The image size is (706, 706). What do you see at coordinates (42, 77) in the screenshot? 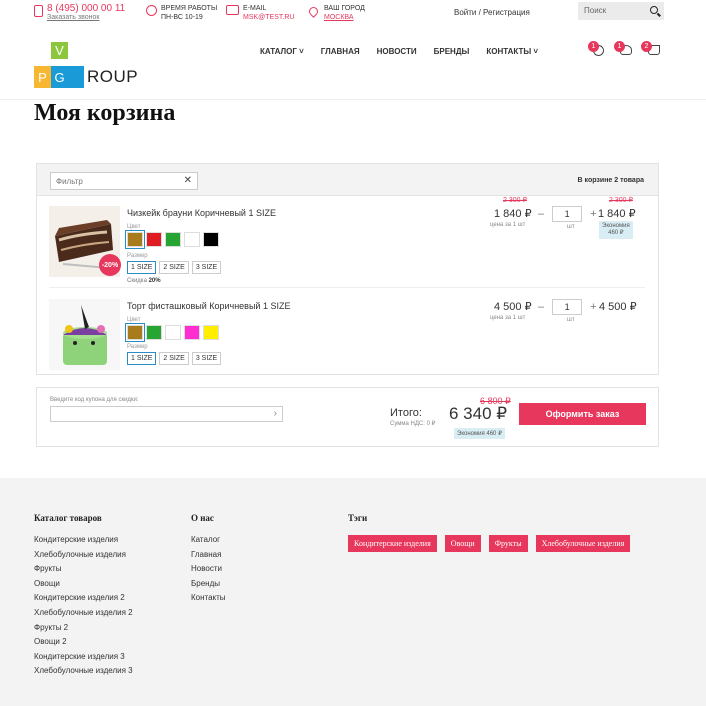
I see `logo-square-p: P` at bounding box center [42, 77].